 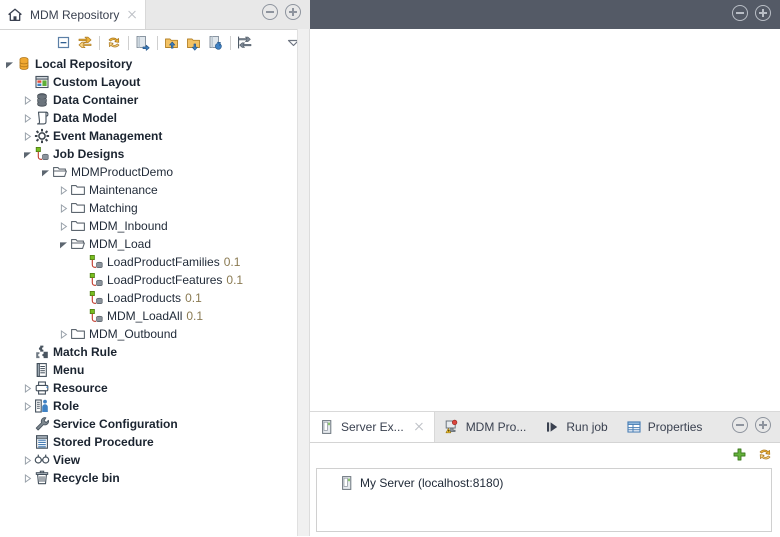 What do you see at coordinates (148, 406) in the screenshot?
I see `tree-item: Role` at bounding box center [148, 406].